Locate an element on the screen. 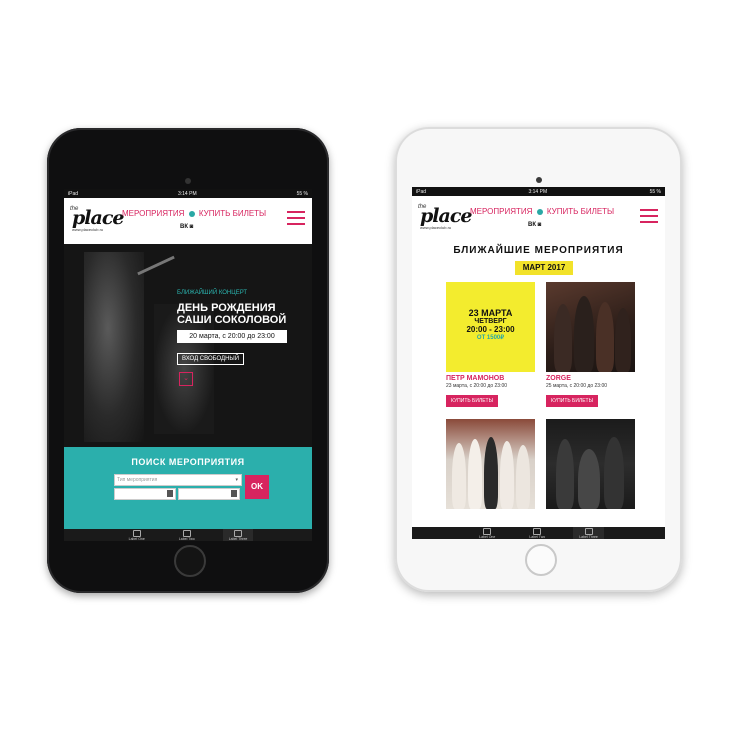  singer-photo is located at coordinates (114, 347).